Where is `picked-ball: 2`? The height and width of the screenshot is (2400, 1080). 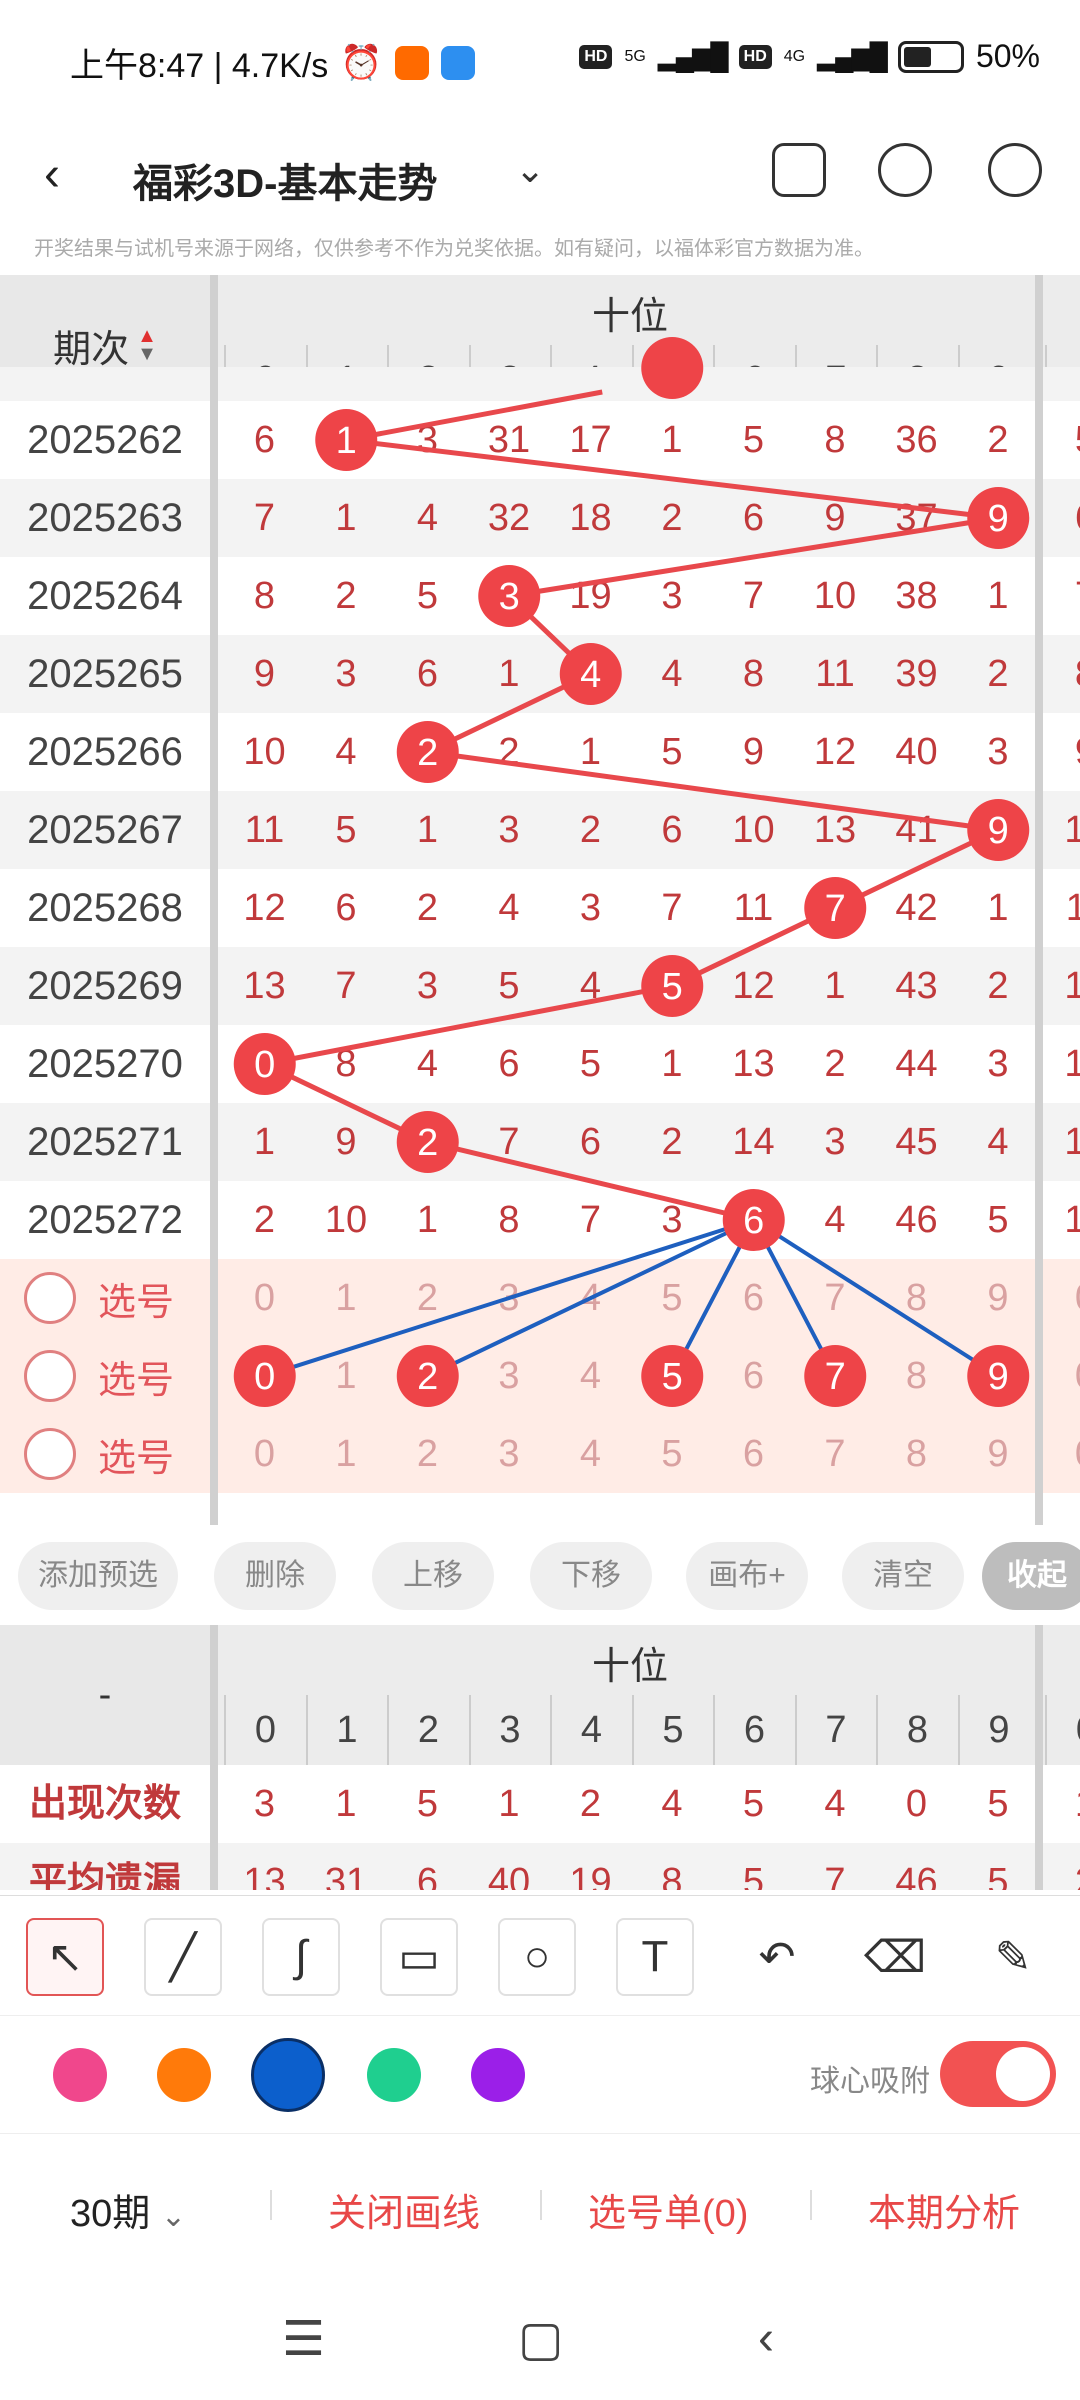
picked-ball: 2 is located at coordinates (427, 1376).